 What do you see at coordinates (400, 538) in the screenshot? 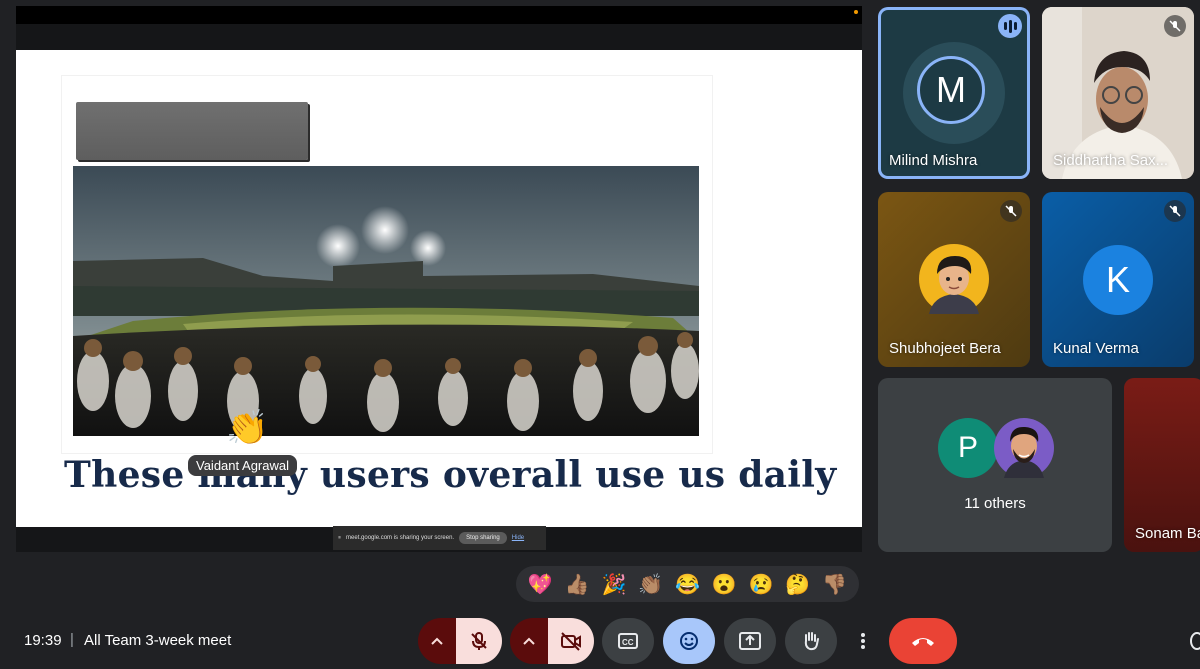
I see `share-banner-message: meet.google.com is sharing your screen.` at bounding box center [400, 538].